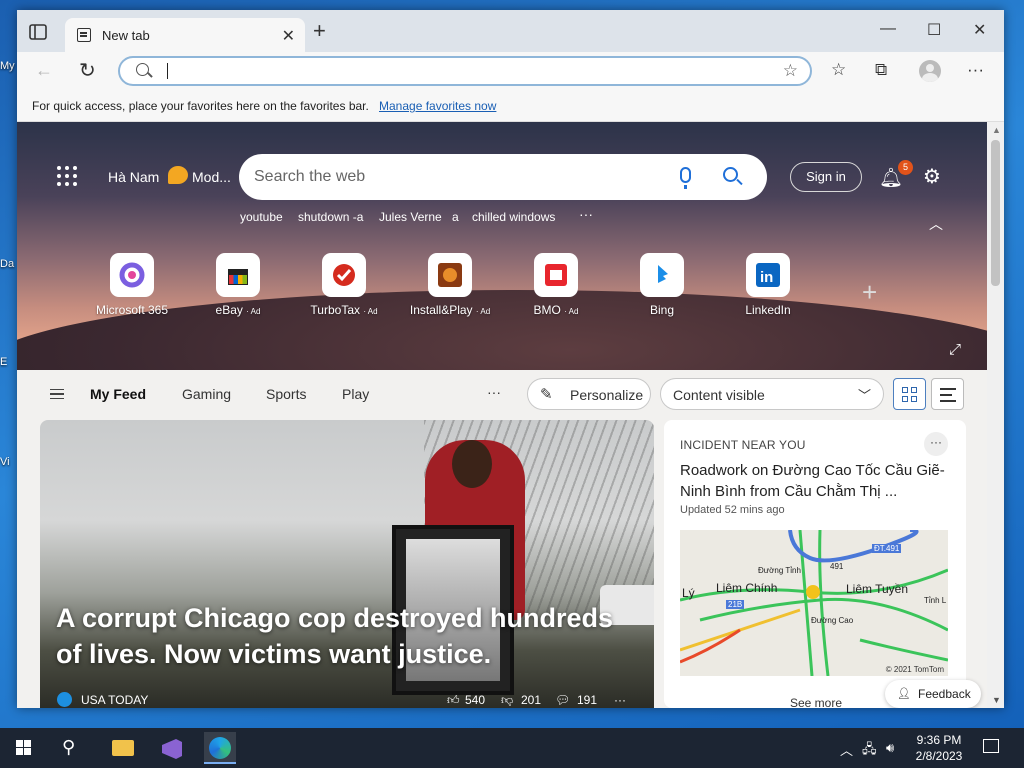  Describe the element at coordinates (238, 285) in the screenshot. I see `quicklink-tile: eBay · Ad` at that location.